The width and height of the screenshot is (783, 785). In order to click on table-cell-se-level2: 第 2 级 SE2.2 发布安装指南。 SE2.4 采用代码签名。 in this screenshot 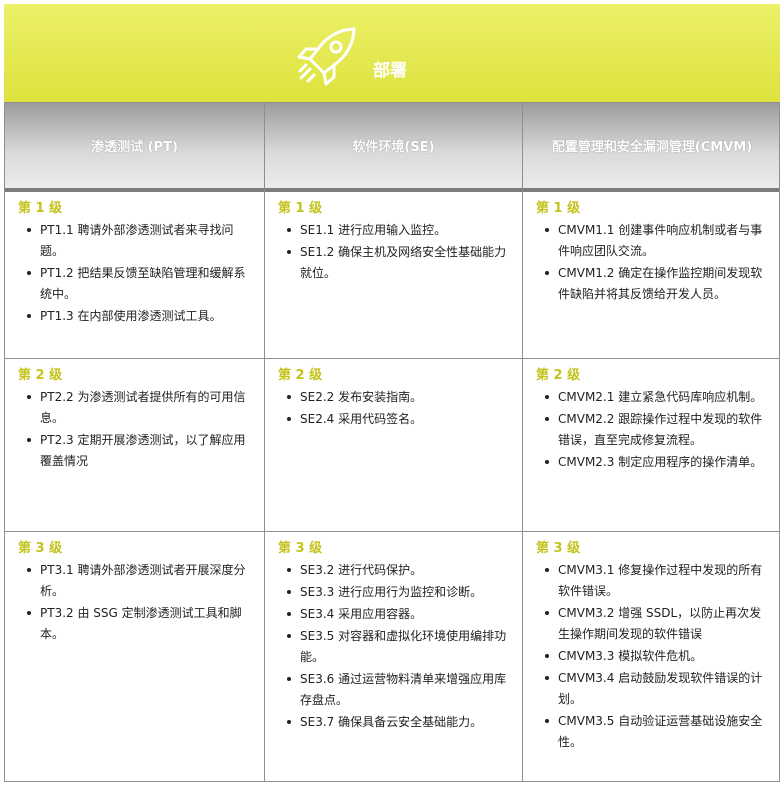, I will do `click(393, 445)`.